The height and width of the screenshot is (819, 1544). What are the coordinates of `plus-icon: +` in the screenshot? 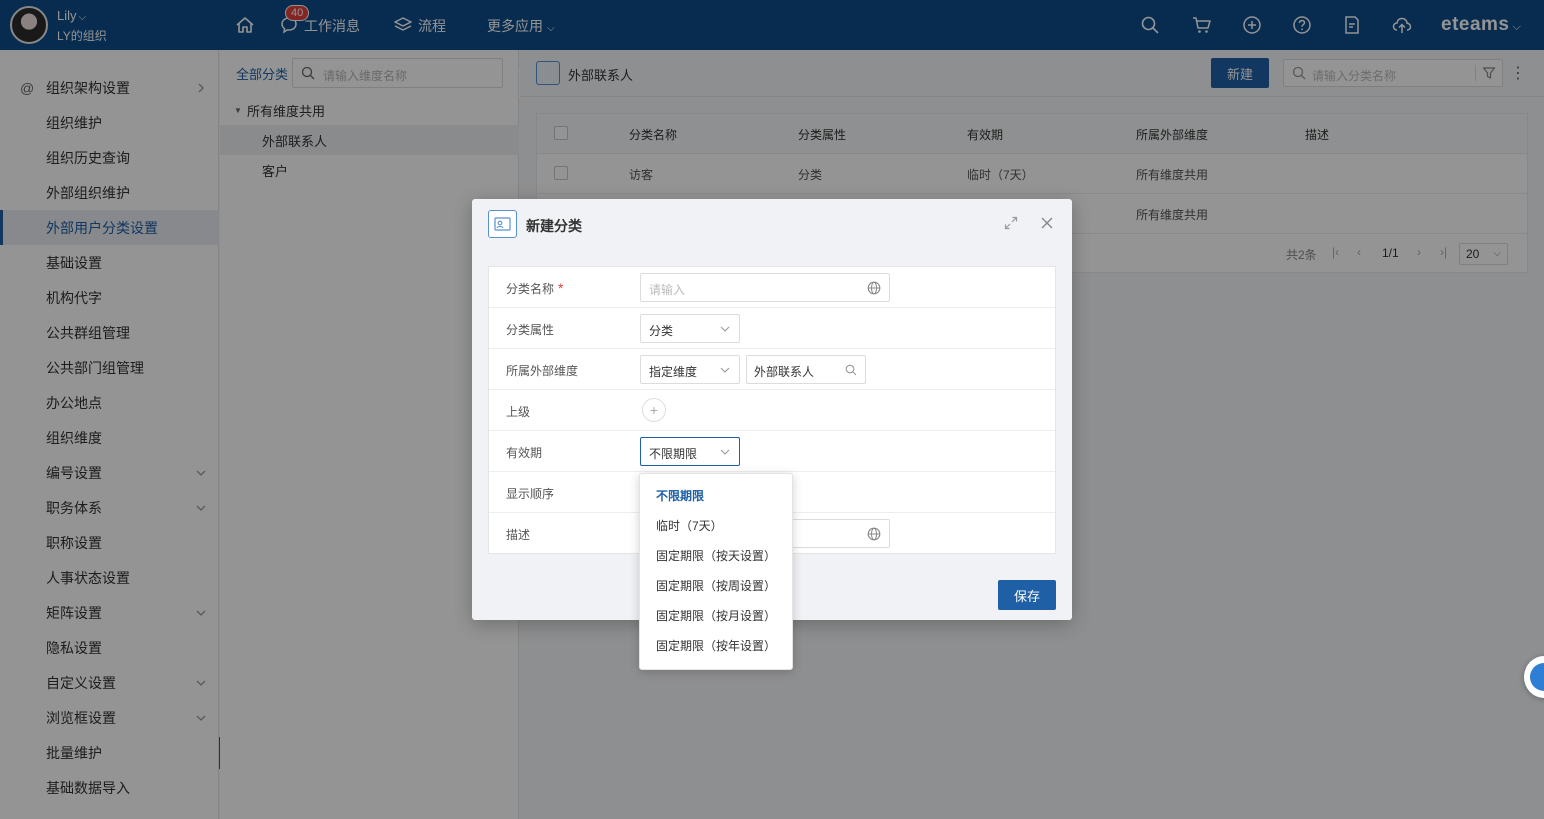 It's located at (654, 410).